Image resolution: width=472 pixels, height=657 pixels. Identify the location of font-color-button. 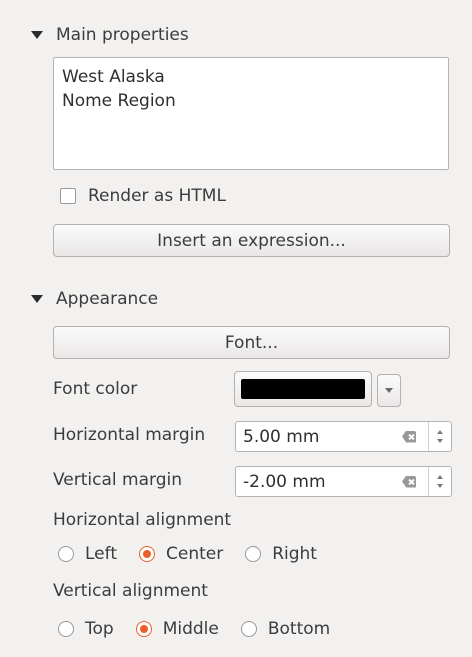
(303, 389).